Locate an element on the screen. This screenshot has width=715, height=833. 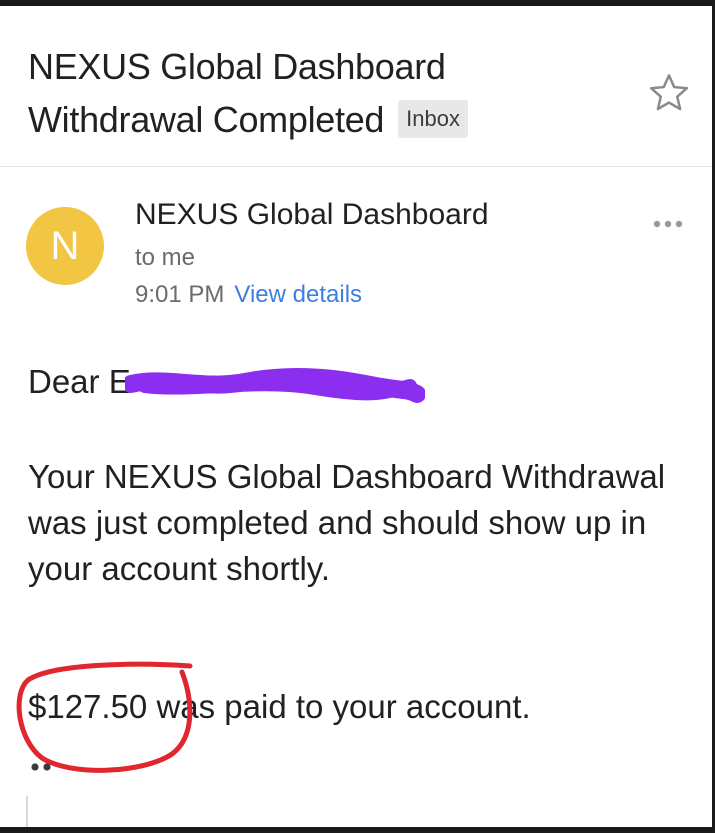
recipient-label: to me is located at coordinates (165, 257).